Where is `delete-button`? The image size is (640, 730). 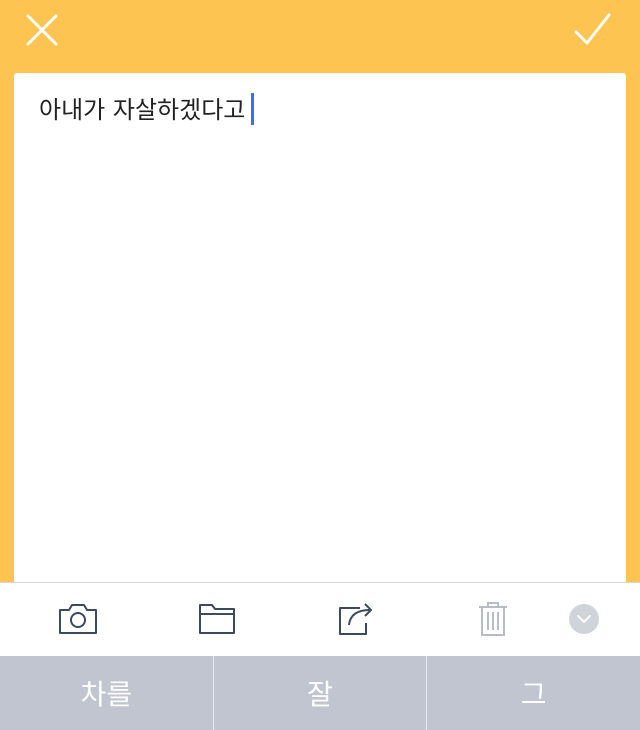 delete-button is located at coordinates (493, 619).